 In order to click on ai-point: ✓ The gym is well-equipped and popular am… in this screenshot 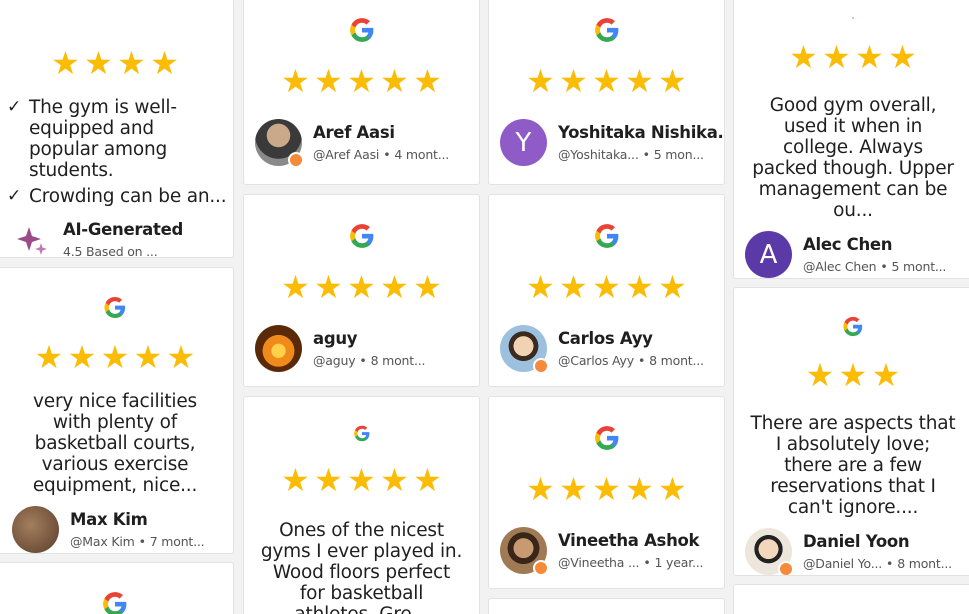, I will do `click(92, 139)`.